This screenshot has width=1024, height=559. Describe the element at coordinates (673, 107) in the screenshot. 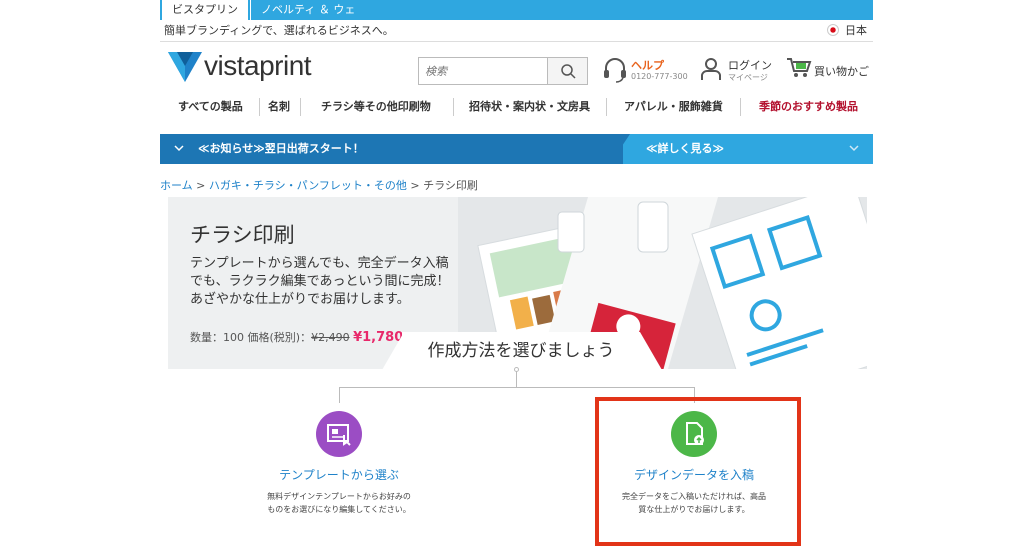

I see `nav-apparel: アパレル・服飾雑貨` at that location.